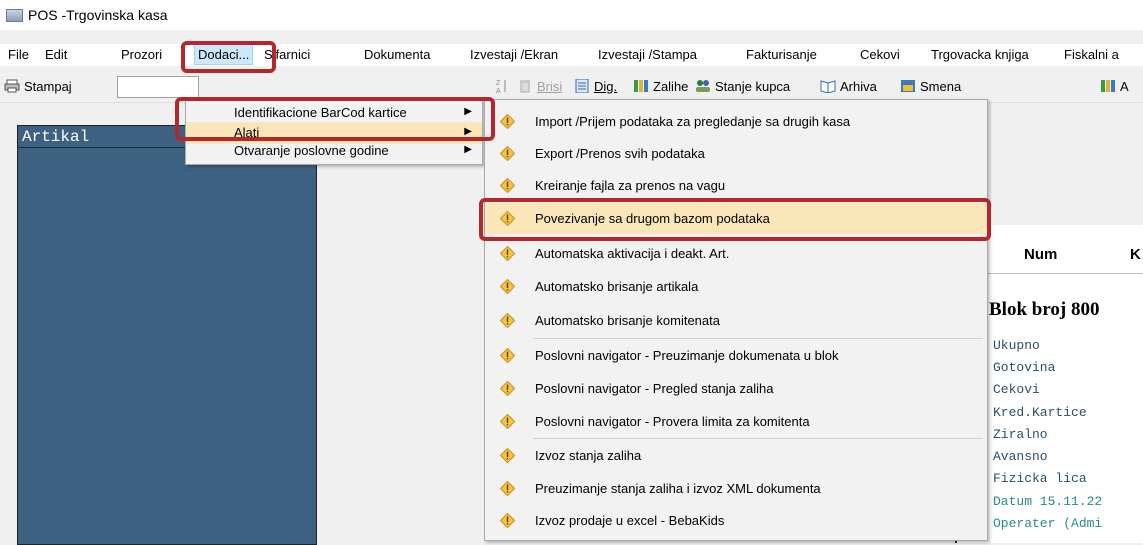  I want to click on menu-fiskalni: Fiskalni a, so click(1091, 54).